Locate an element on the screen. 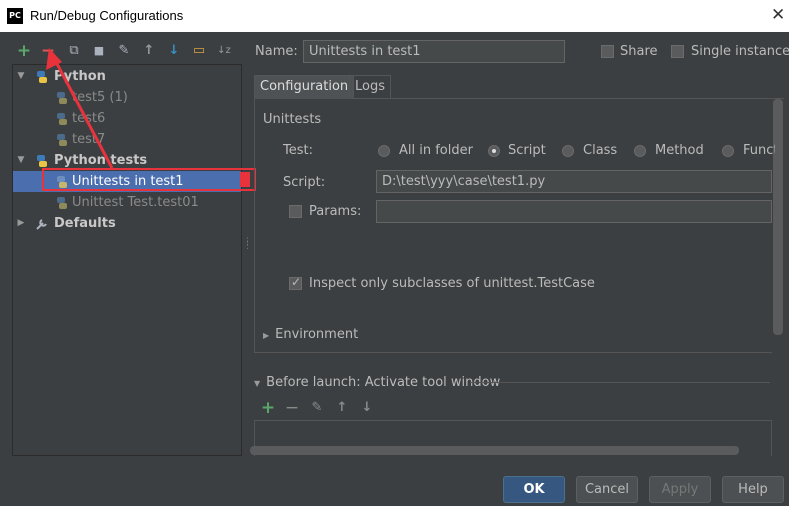  window-title: Run/Debug Configurations is located at coordinates (107, 15).